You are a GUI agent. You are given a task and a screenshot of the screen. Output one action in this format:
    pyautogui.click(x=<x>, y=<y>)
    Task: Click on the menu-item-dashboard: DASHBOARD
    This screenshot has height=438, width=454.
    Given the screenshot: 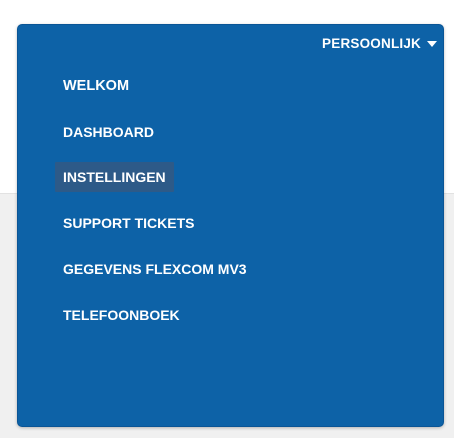 What is the action you would take?
    pyautogui.click(x=108, y=132)
    